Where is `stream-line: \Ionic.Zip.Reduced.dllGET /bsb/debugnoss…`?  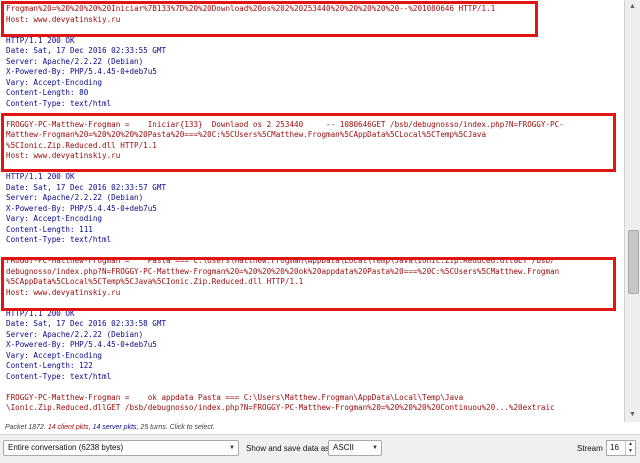
stream-line: \Ionic.Zip.Reduced.dllGET /bsb/debugnoss… is located at coordinates (280, 407).